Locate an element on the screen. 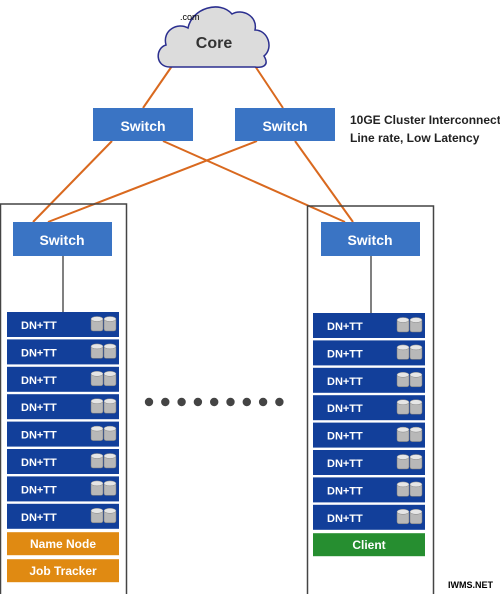 The height and width of the screenshot is (594, 500). node-label: Name Node is located at coordinates (63, 544).